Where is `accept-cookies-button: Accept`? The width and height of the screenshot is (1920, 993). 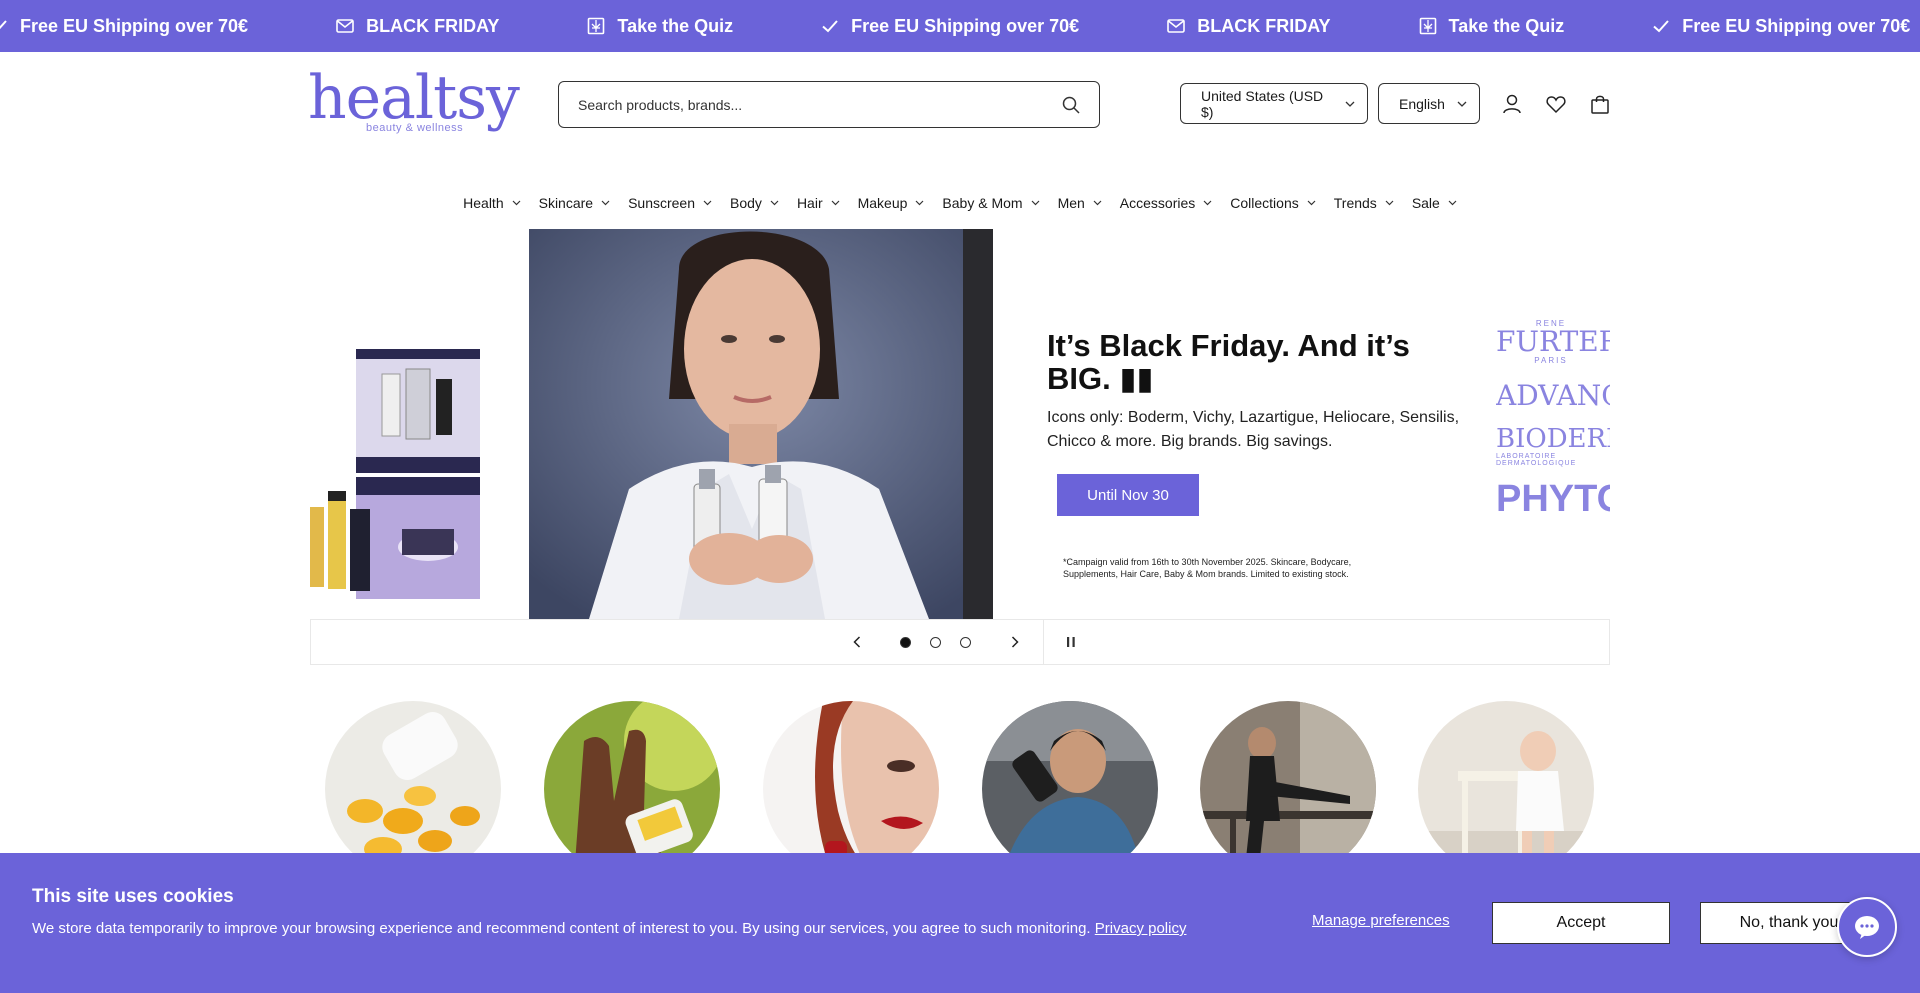
accept-cookies-button: Accept is located at coordinates (1581, 923).